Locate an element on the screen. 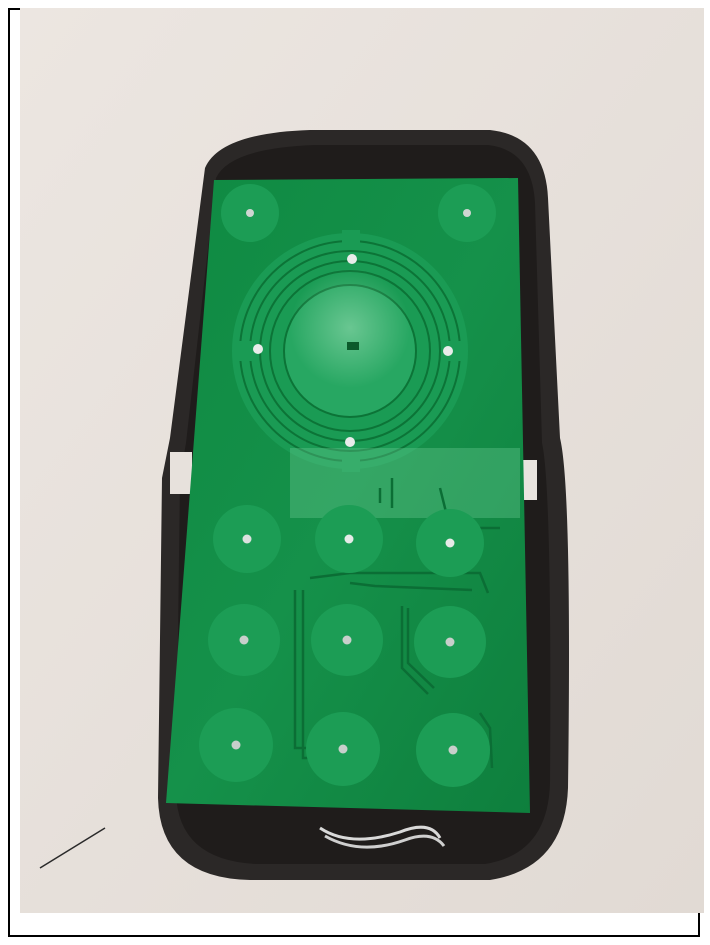 The image size is (710, 945). corner-pad-right is located at coordinates (467, 213).